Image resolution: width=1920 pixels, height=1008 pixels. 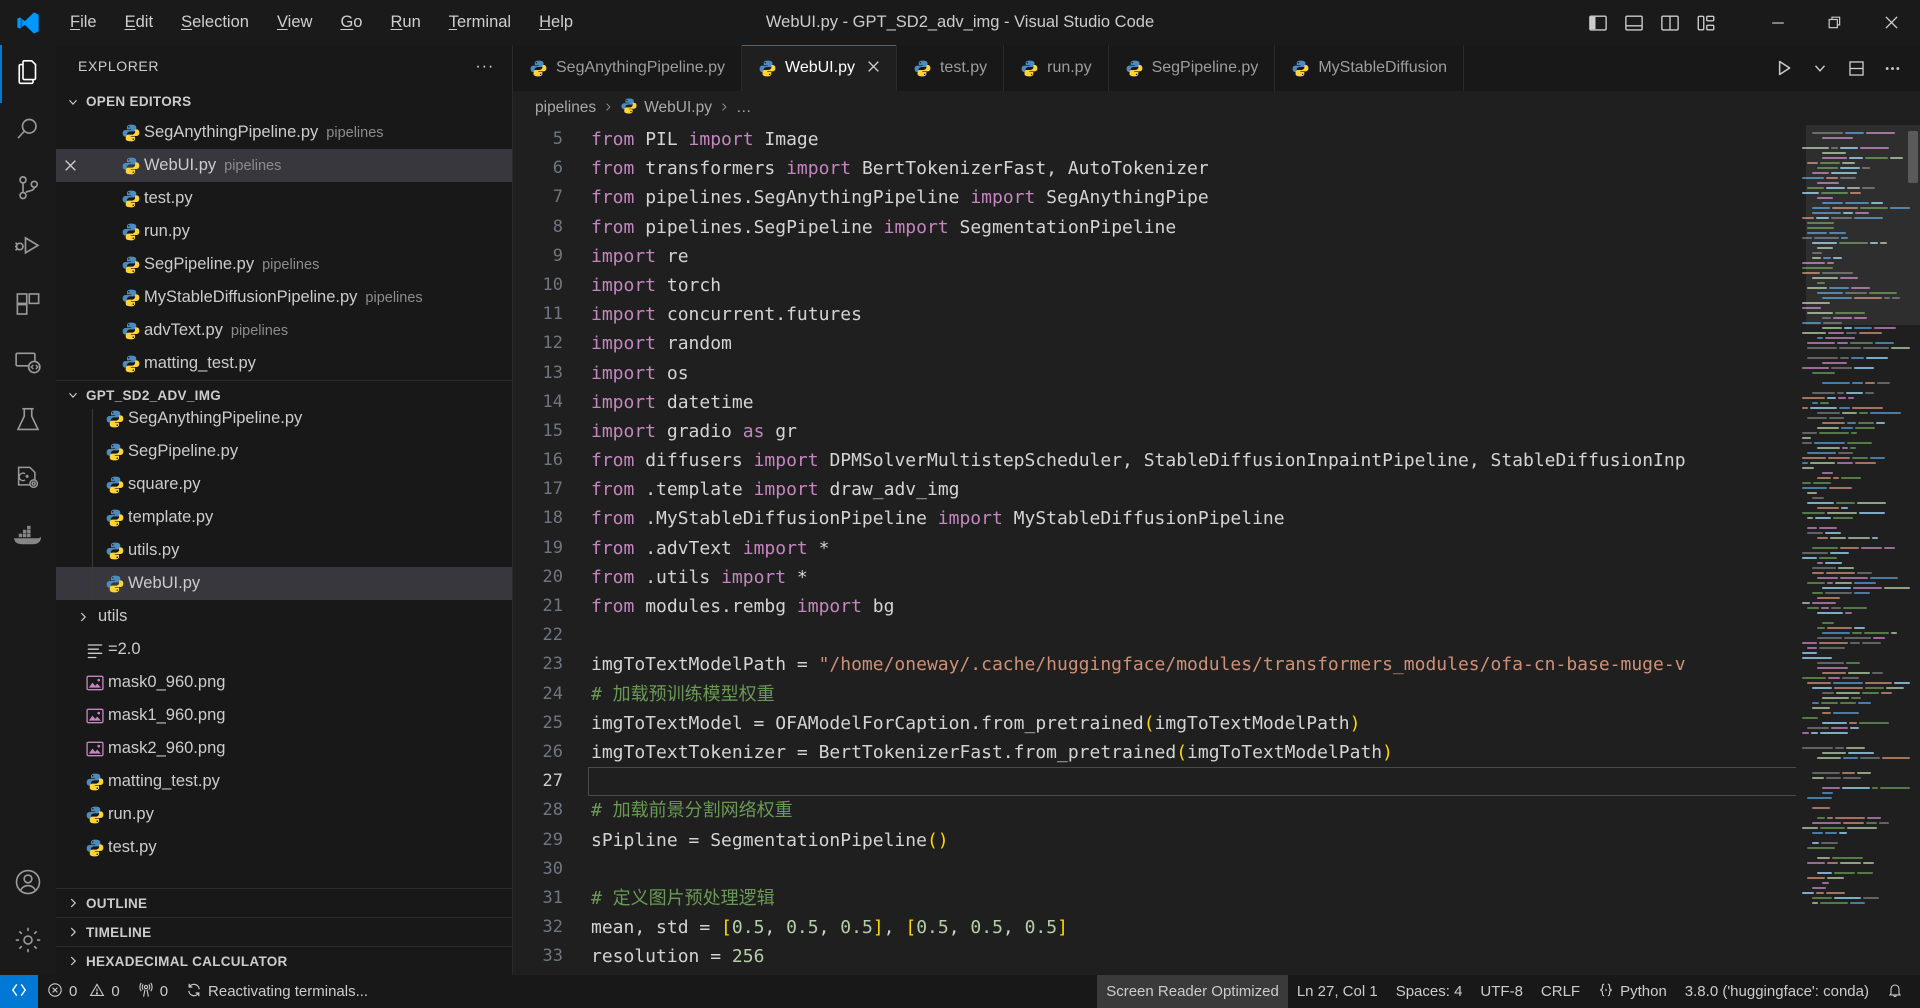 What do you see at coordinates (1777, 22) in the screenshot?
I see `minimize-button` at bounding box center [1777, 22].